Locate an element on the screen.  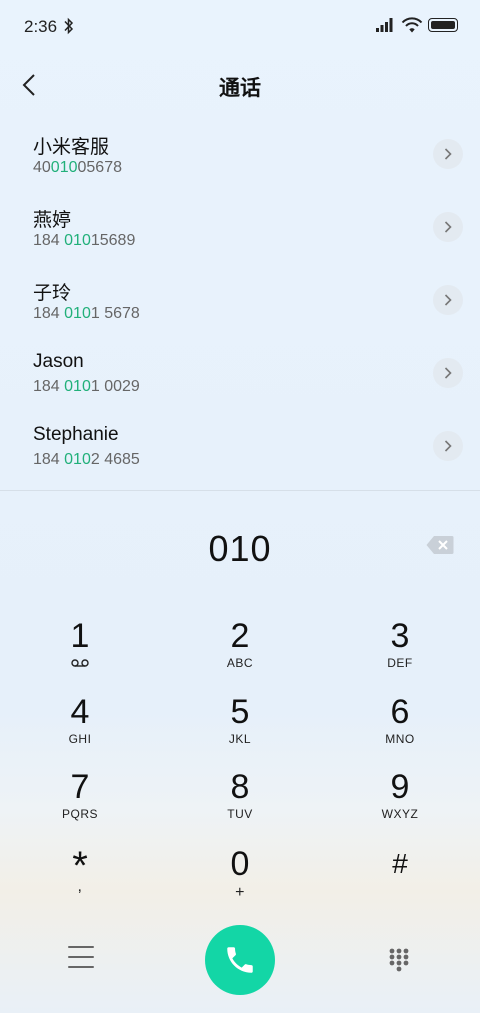
contact-row: 燕婷 184 01015689 is located at coordinates (240, 231).